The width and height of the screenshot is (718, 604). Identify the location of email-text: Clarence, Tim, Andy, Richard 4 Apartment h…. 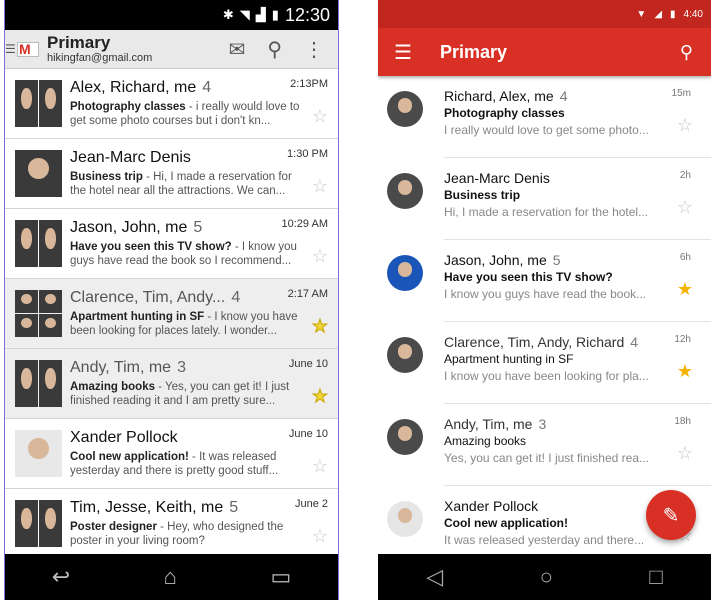
(554, 359).